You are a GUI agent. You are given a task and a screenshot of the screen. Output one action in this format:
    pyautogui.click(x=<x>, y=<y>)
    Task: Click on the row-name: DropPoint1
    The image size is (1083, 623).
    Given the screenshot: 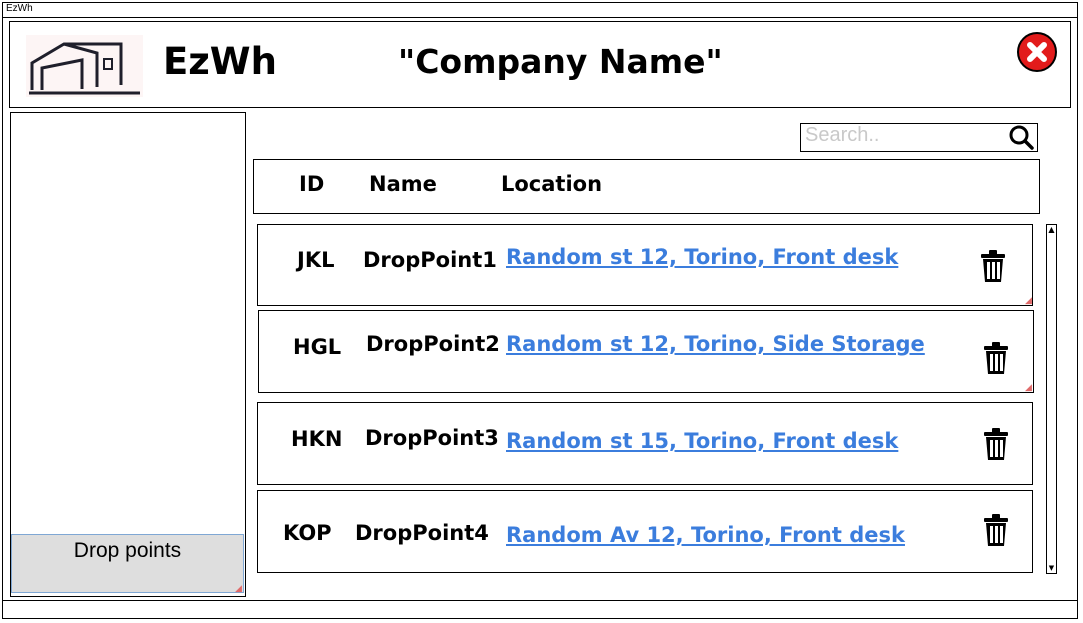 What is the action you would take?
    pyautogui.click(x=430, y=260)
    